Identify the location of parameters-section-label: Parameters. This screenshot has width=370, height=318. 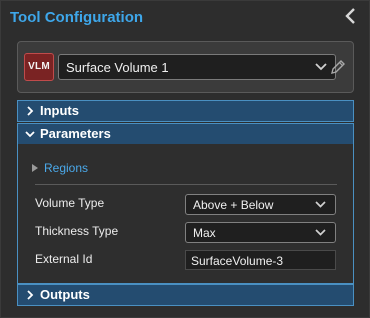
(75, 133).